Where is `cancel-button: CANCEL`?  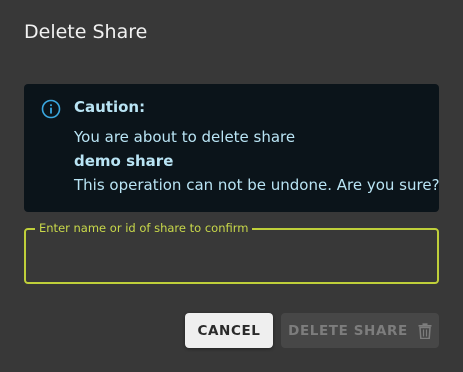
cancel-button: CANCEL is located at coordinates (229, 330).